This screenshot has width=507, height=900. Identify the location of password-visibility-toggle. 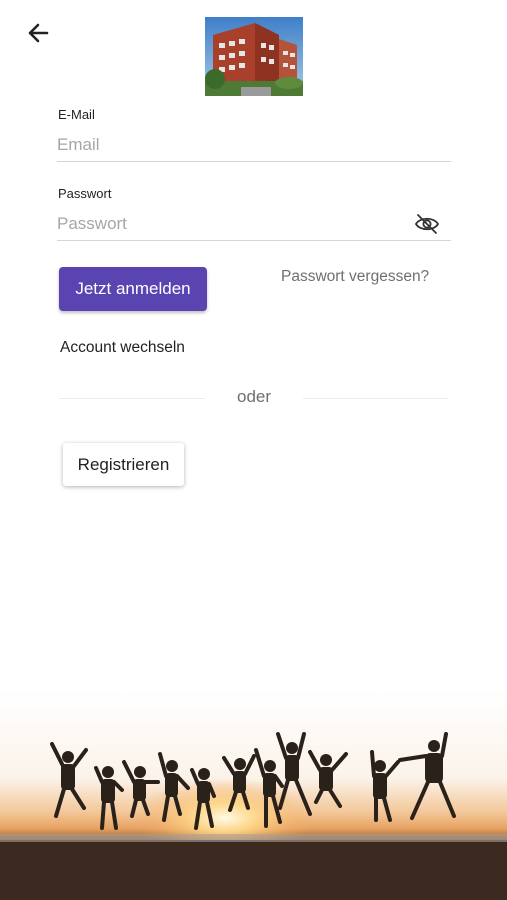
(427, 224).